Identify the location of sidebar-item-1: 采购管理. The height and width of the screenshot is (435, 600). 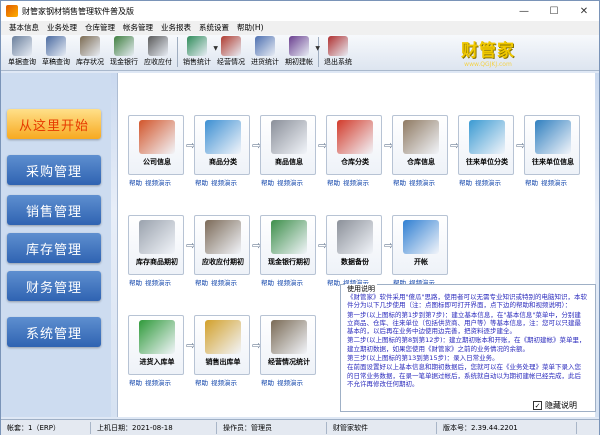
(54, 170).